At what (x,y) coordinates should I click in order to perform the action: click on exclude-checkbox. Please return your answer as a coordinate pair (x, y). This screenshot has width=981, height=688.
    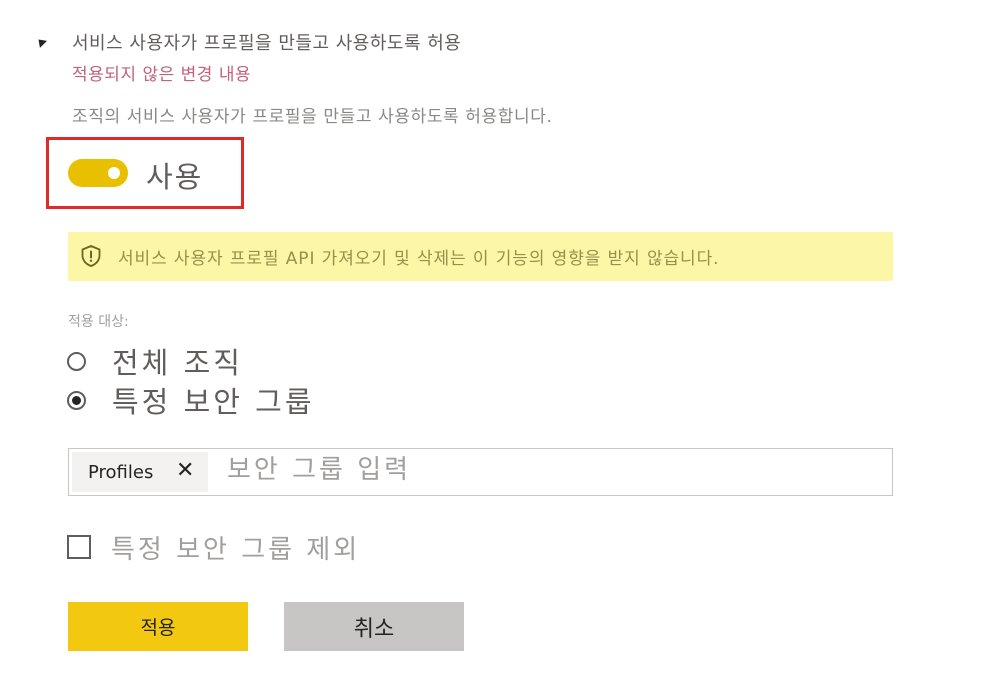
    Looking at the image, I should click on (79, 547).